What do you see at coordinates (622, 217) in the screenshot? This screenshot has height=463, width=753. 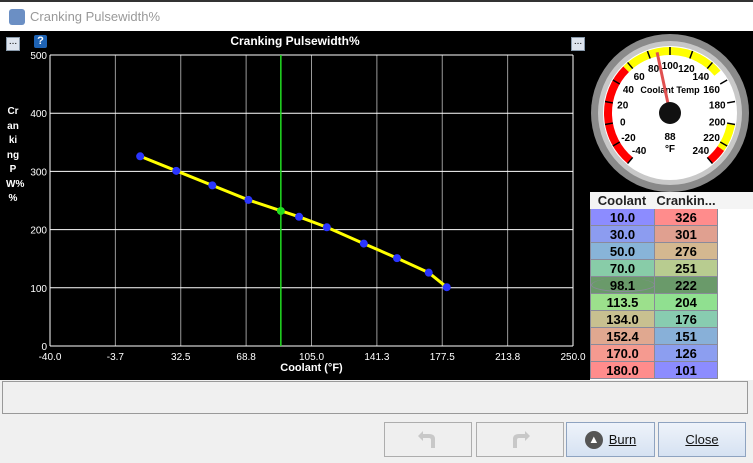 I see `coolant-cell: 10.0` at bounding box center [622, 217].